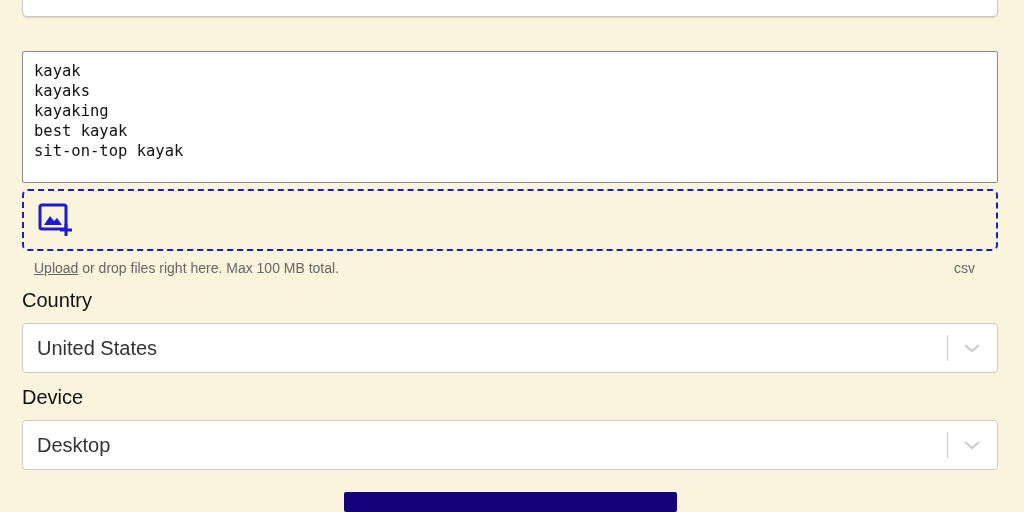  Describe the element at coordinates (510, 8) in the screenshot. I see `input-field` at that location.